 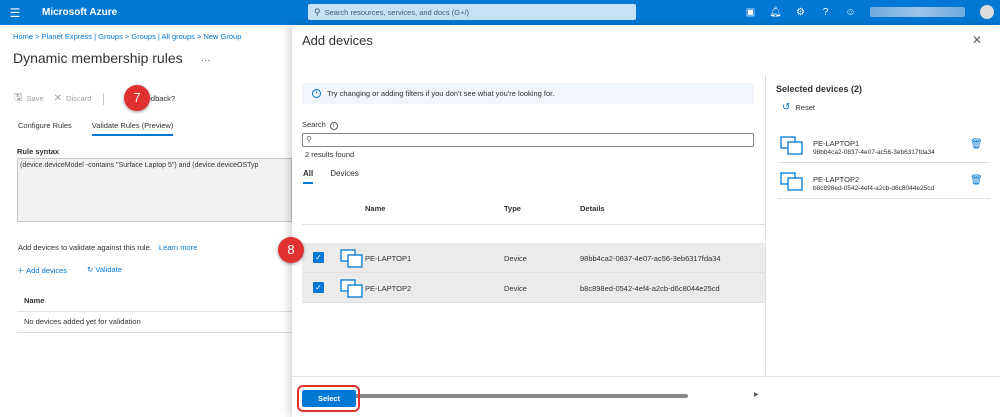 I want to click on validation-table-header: Name, so click(x=154, y=304).